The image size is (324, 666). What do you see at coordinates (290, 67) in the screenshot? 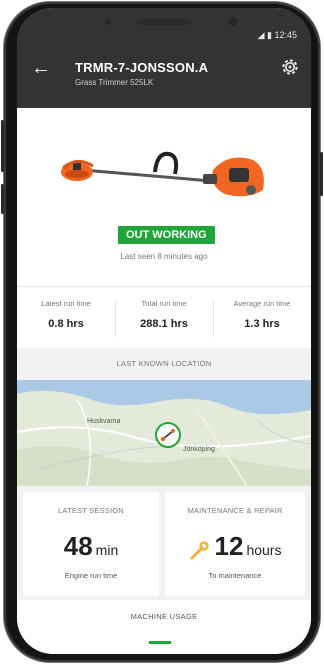
I see `settings-gear-icon` at bounding box center [290, 67].